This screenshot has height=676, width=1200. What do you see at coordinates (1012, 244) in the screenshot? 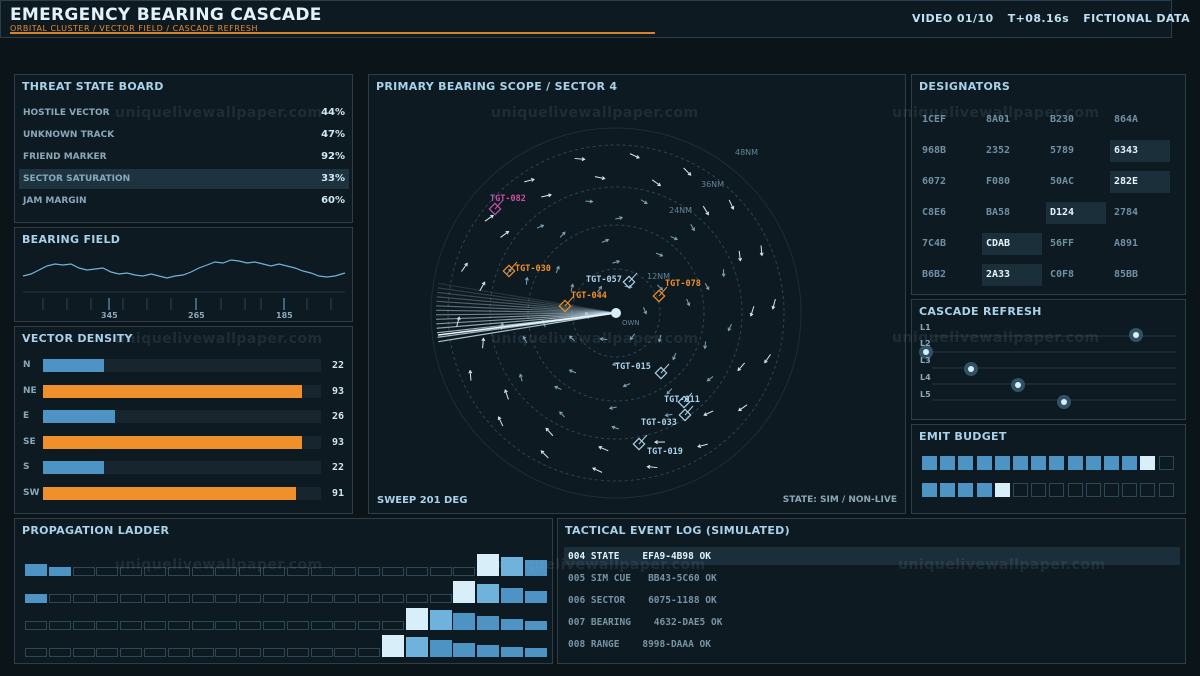
I see `designator-code: CDAB` at bounding box center [1012, 244].